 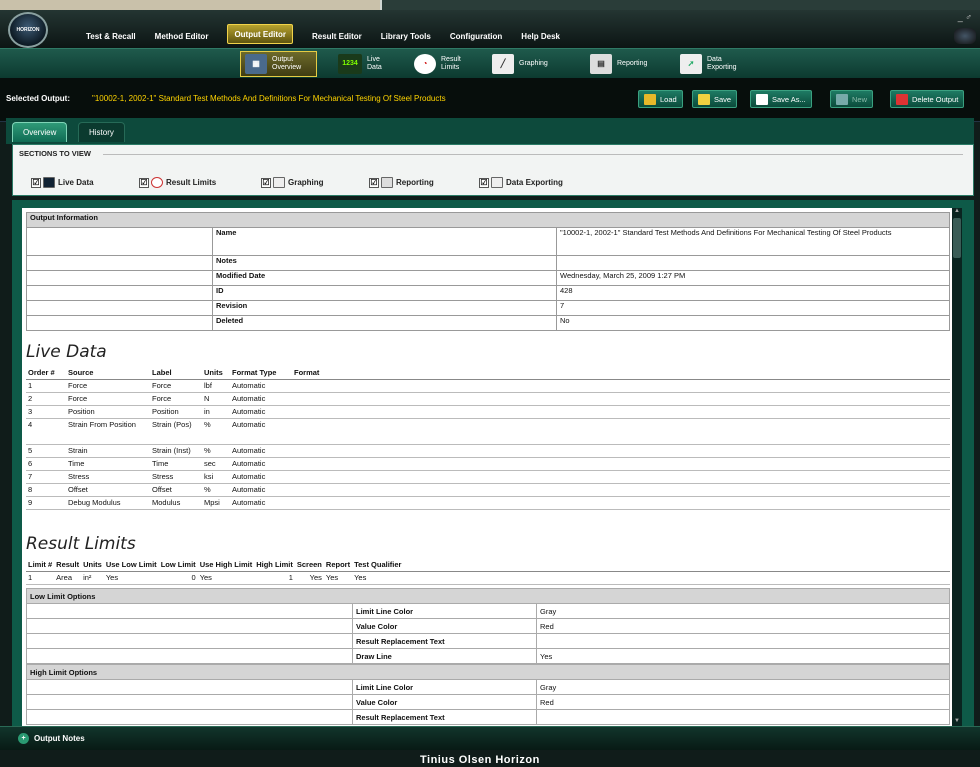 What do you see at coordinates (650, 99) in the screenshot?
I see `folder-icon` at bounding box center [650, 99].